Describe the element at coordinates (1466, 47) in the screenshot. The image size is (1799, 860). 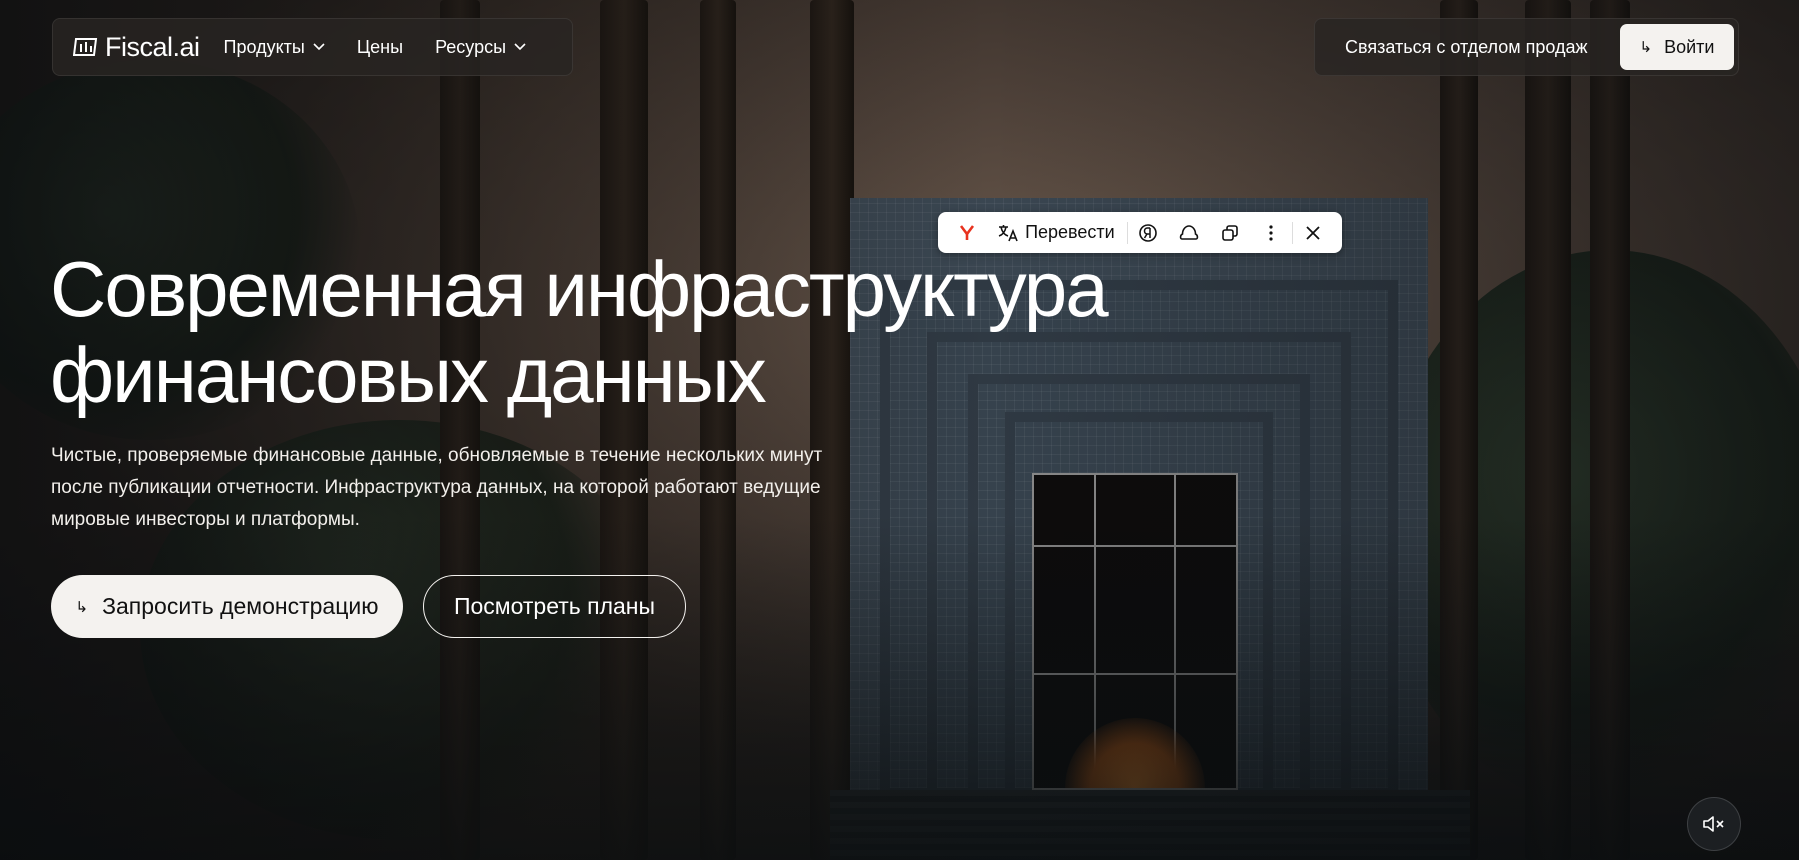
I see `contact-sales-link: Связаться с отделом продаж` at that location.